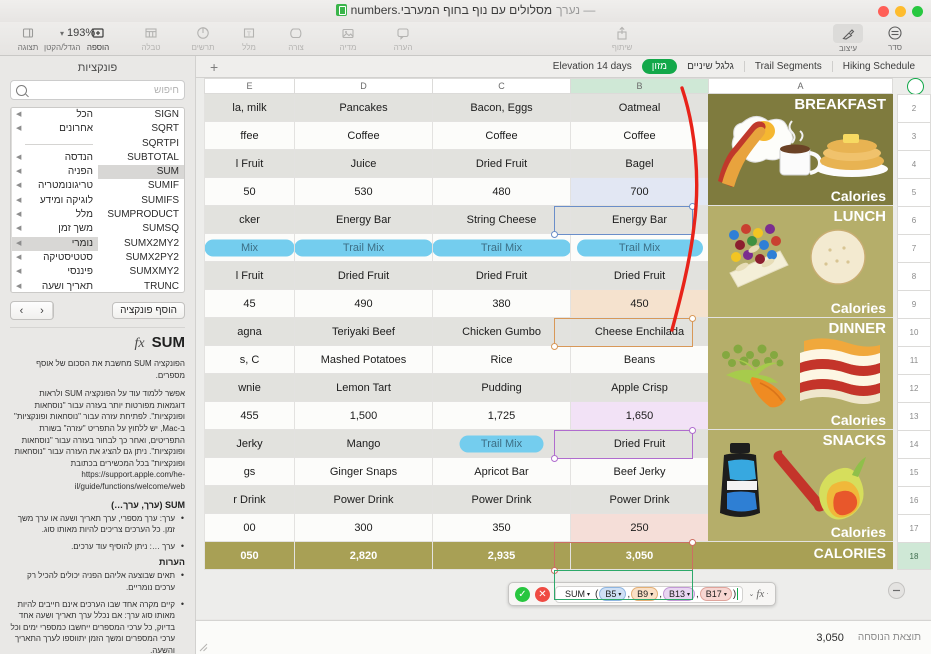 The width and height of the screenshot is (931, 654). Describe the element at coordinates (715, 594) in the screenshot. I see `formula-token-b17: B17 ▾` at that location.